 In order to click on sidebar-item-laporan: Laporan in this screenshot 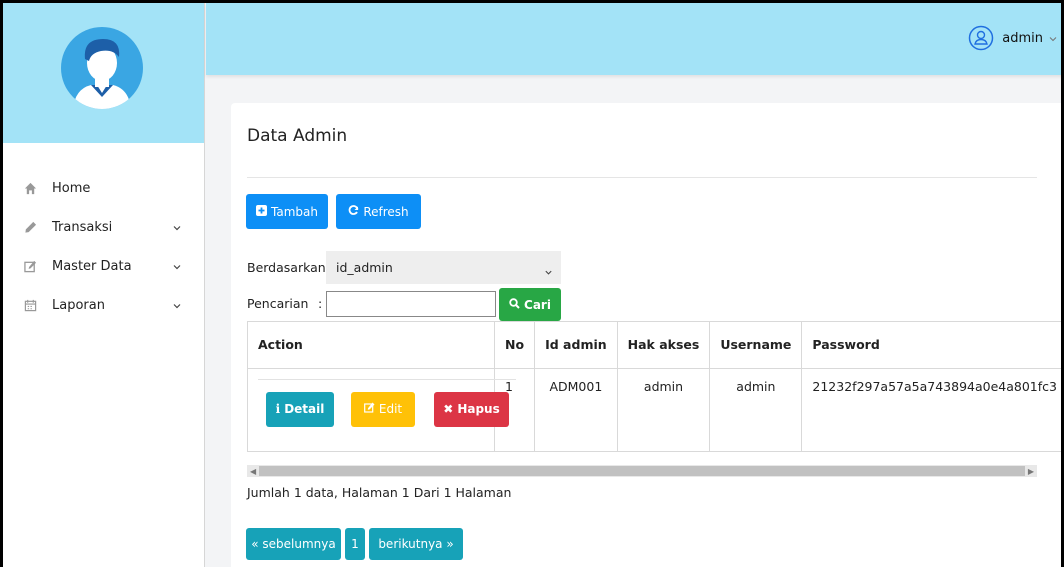, I will do `click(103, 305)`.